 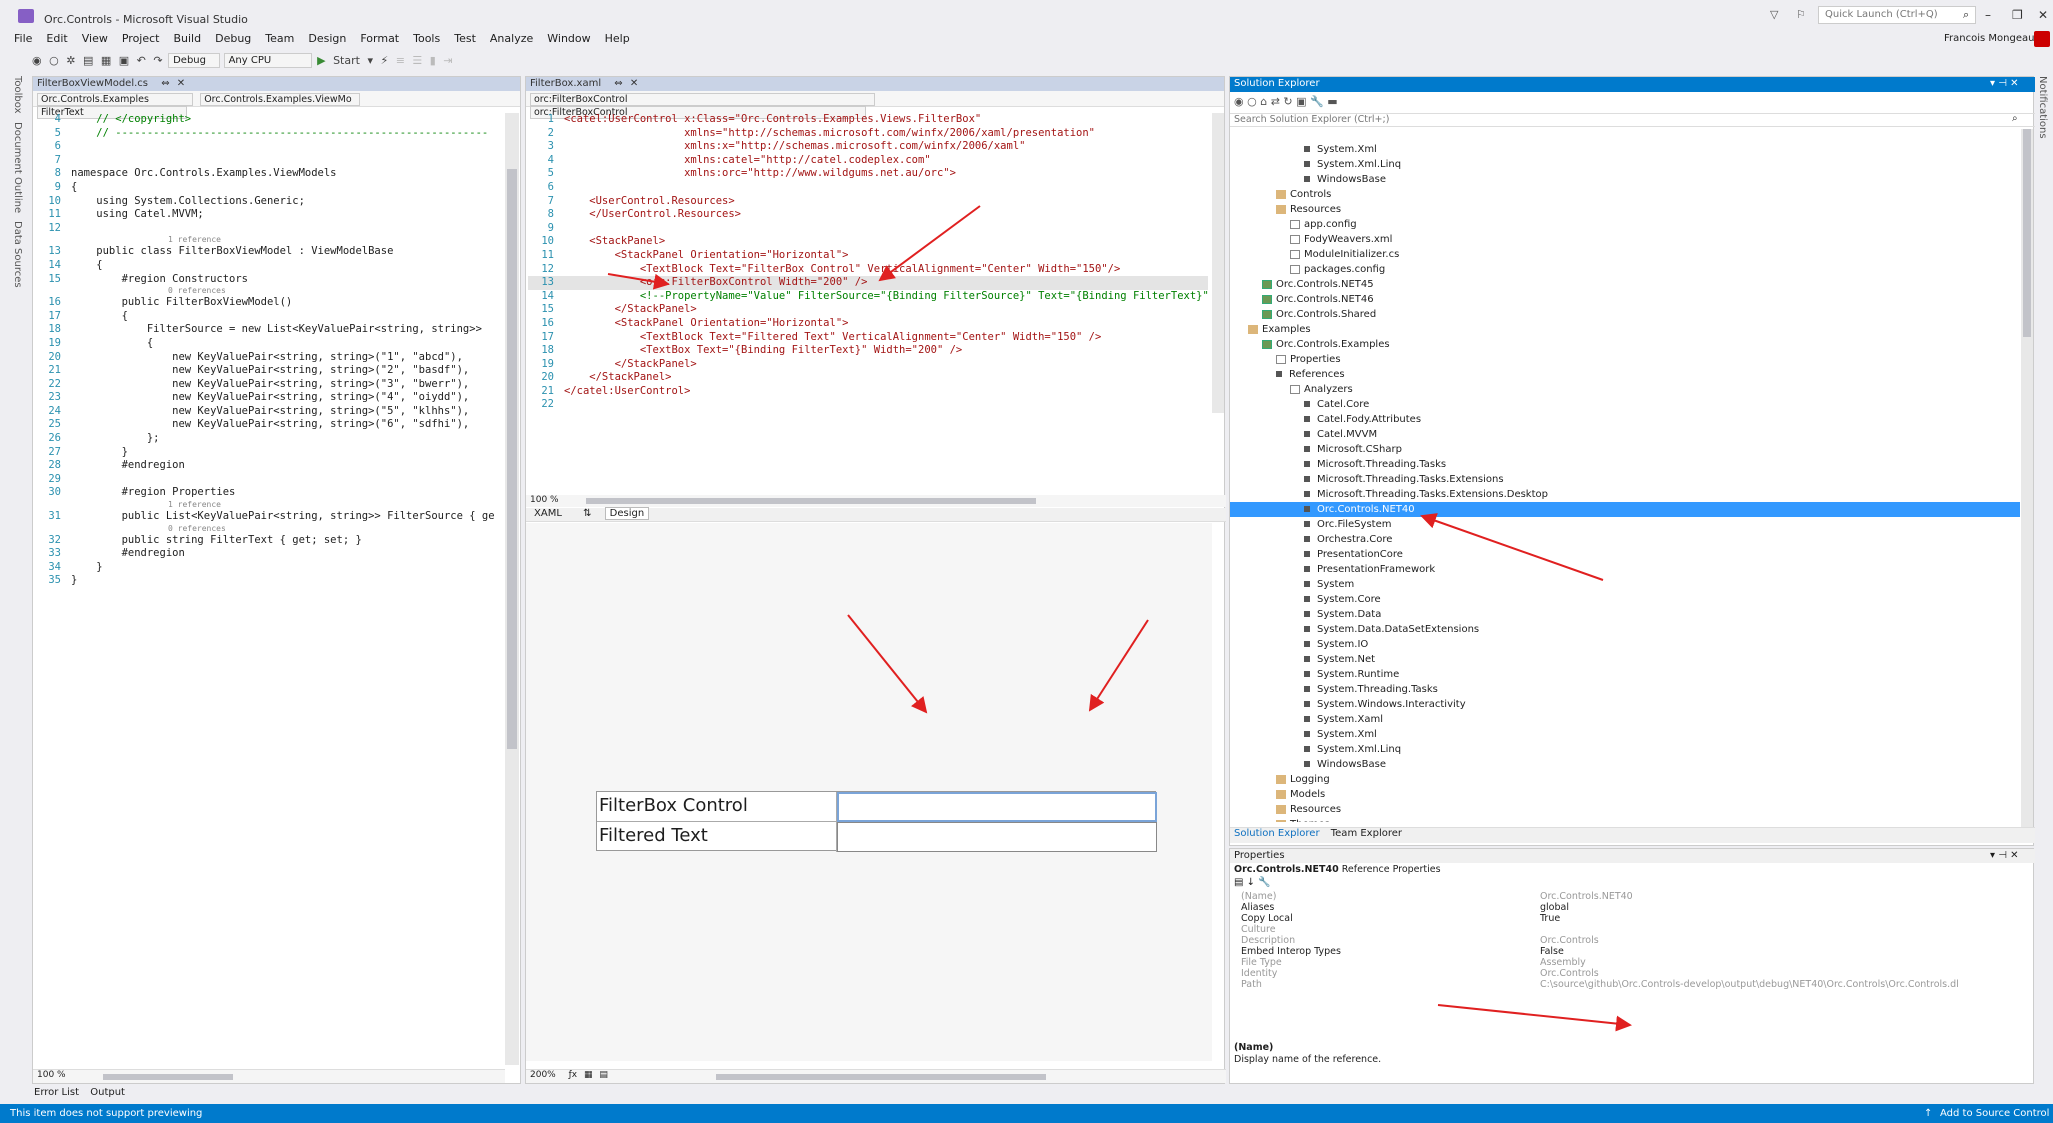 I want to click on properties-object-select: Orc.Controls.NET40 Reference Properties, so click(x=1337, y=869).